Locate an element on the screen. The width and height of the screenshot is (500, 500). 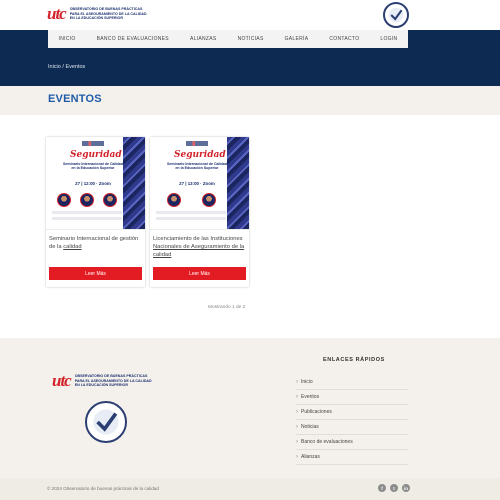
footer-logo-mark: utc is located at coordinates (62, 380).